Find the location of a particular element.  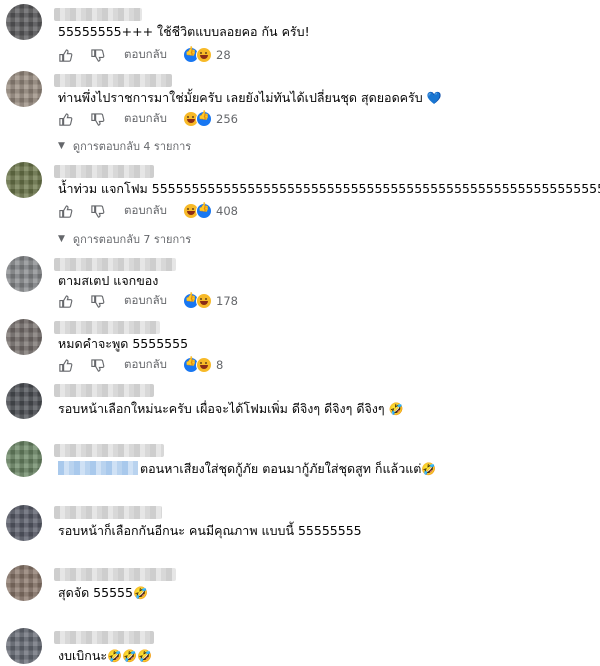

comment-actions: ตอบกลับ 28 is located at coordinates (144, 55).